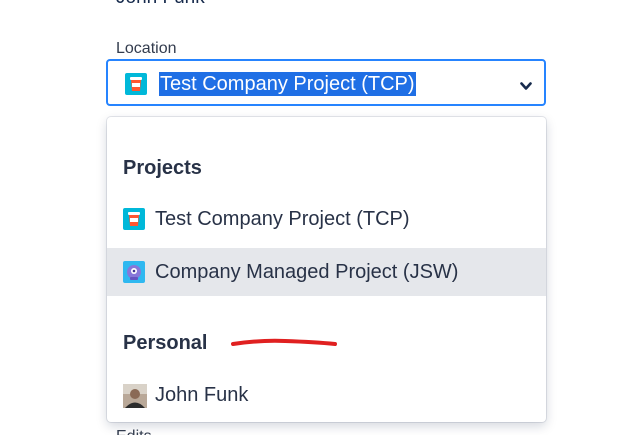 The image size is (625, 435). I want to click on menu-item-label: Test Company Project (TCP), so click(282, 219).